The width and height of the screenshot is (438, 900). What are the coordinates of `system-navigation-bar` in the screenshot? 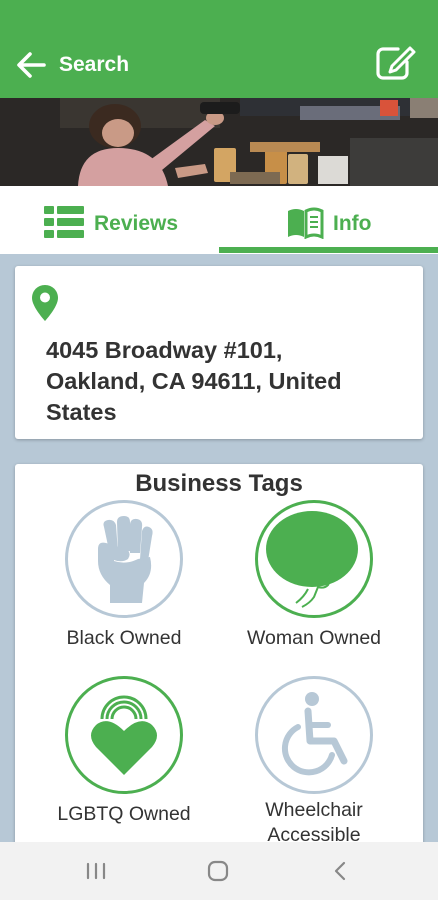 It's located at (219, 871).